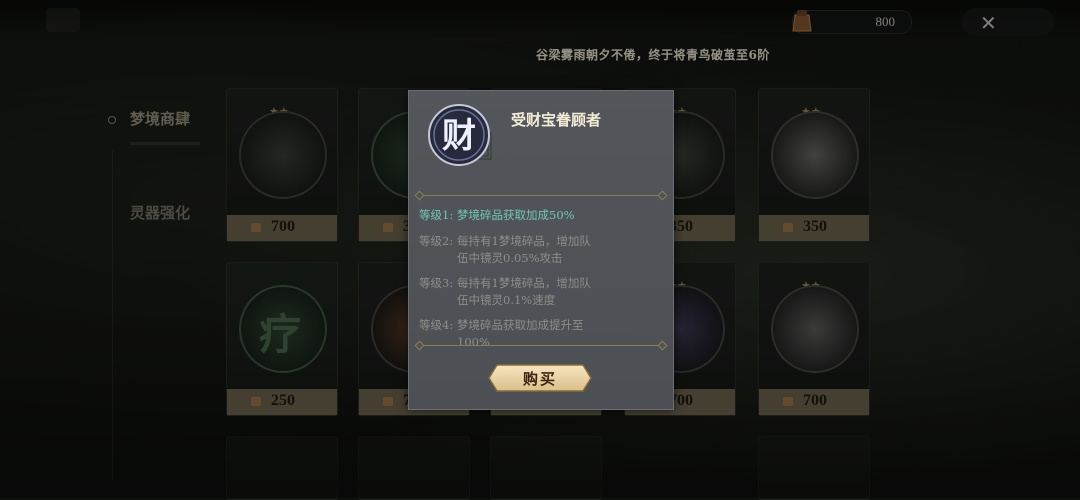 Image resolution: width=1080 pixels, height=500 pixels. I want to click on level-2-row: 等级2: 每持有1梦境碎品，增加队伍中镜灵0.05%攻击, so click(510, 250).